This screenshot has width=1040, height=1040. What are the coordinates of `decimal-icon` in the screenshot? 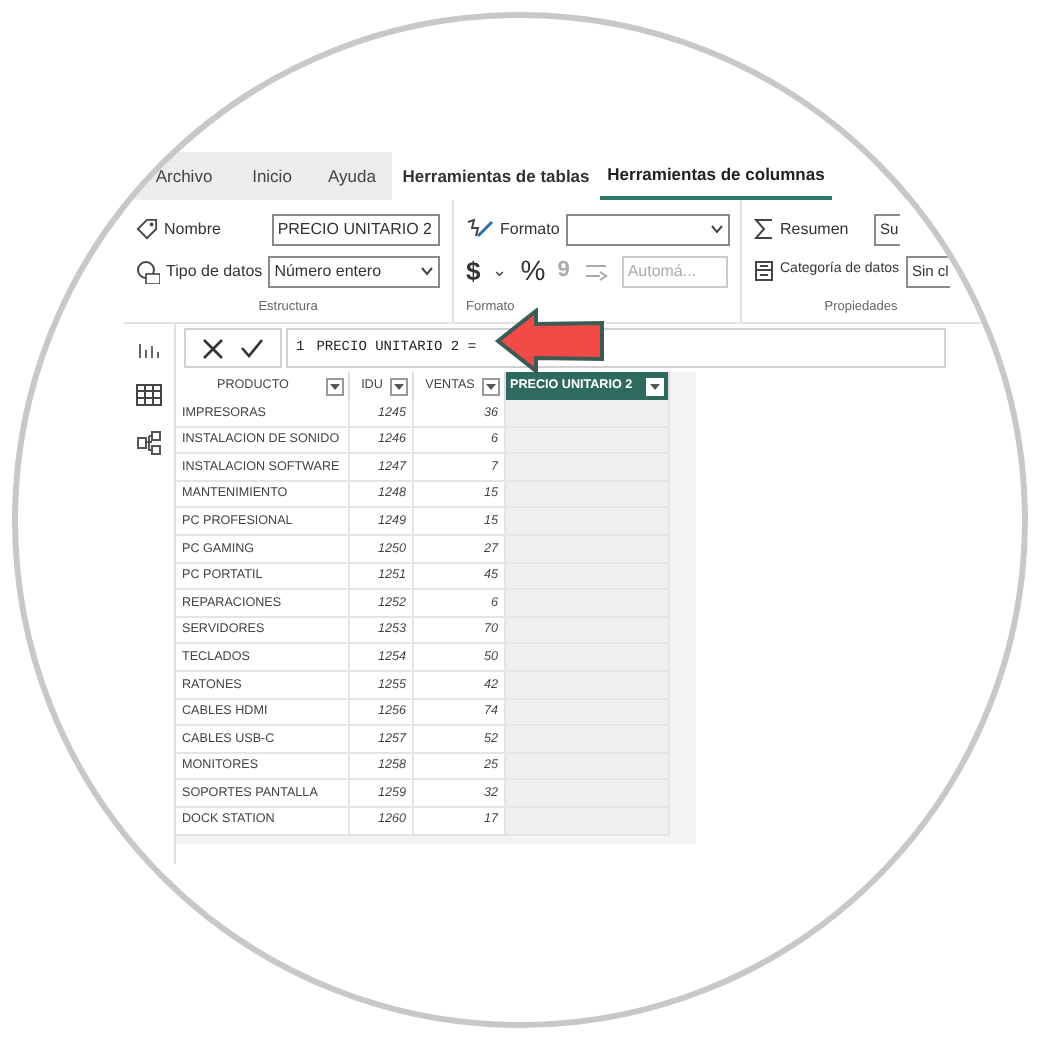 It's located at (595, 271).